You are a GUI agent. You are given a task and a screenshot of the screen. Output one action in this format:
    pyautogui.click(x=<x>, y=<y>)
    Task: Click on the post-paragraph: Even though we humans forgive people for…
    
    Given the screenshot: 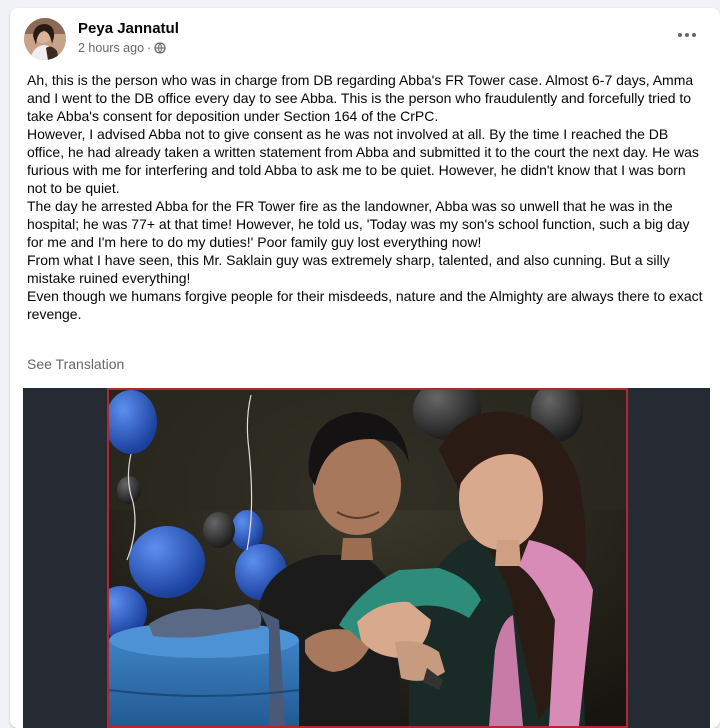 What is the action you would take?
    pyautogui.click(x=365, y=305)
    